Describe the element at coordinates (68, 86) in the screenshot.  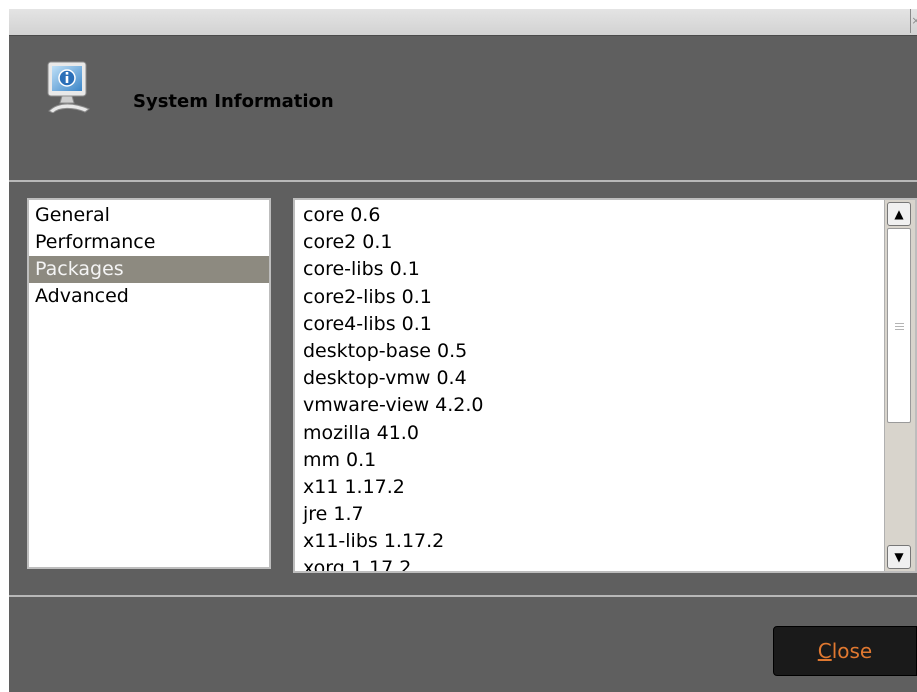
I see `system-info-monitor-icon` at that location.